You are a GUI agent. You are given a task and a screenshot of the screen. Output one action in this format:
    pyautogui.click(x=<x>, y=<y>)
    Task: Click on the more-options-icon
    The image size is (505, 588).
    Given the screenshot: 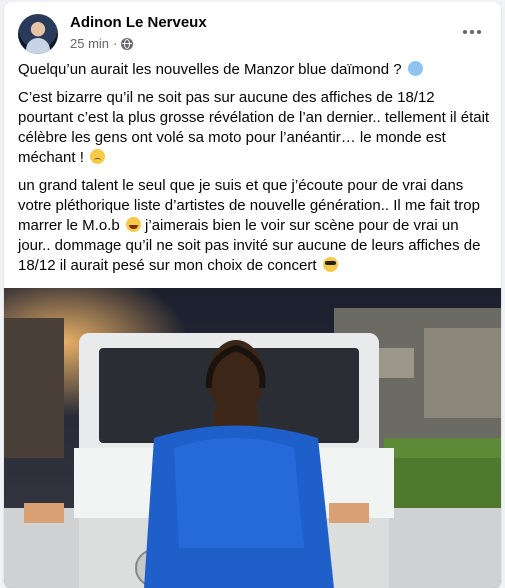 What is the action you would take?
    pyautogui.click(x=465, y=32)
    